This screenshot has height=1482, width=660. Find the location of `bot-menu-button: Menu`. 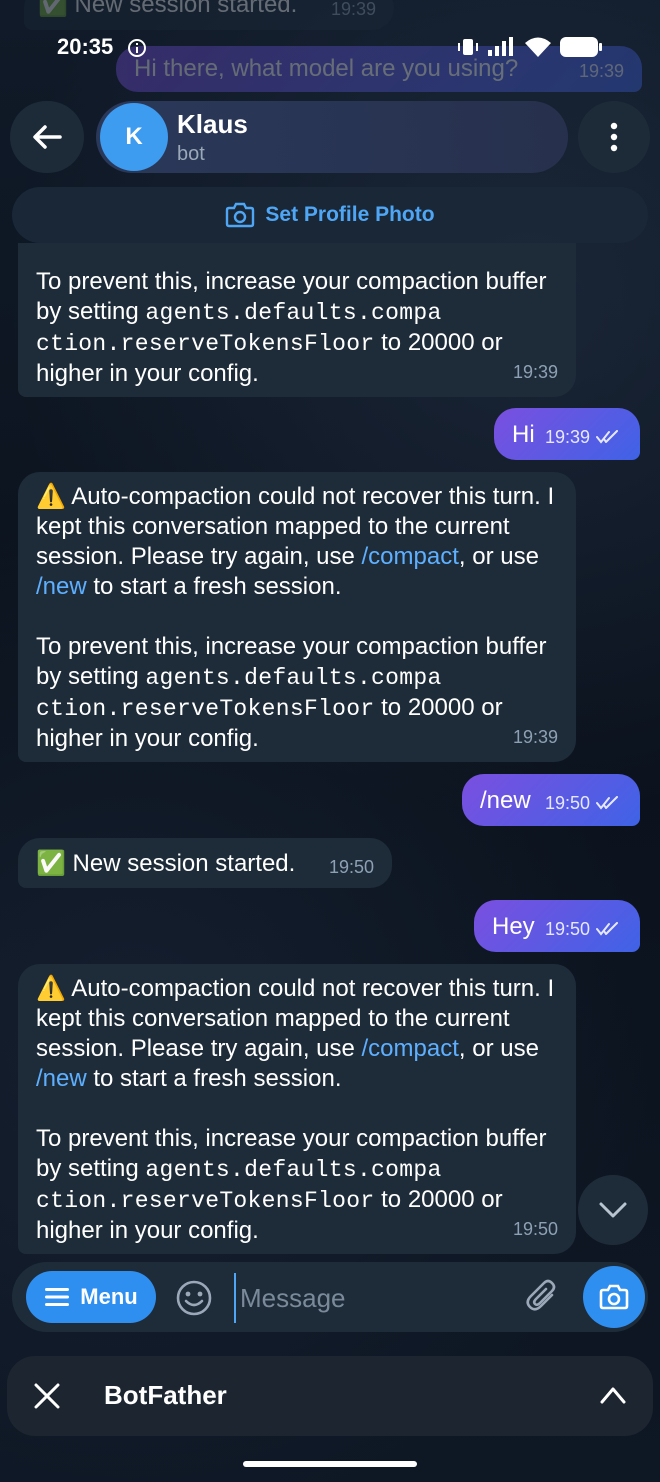

bot-menu-button: Menu is located at coordinates (91, 1297).